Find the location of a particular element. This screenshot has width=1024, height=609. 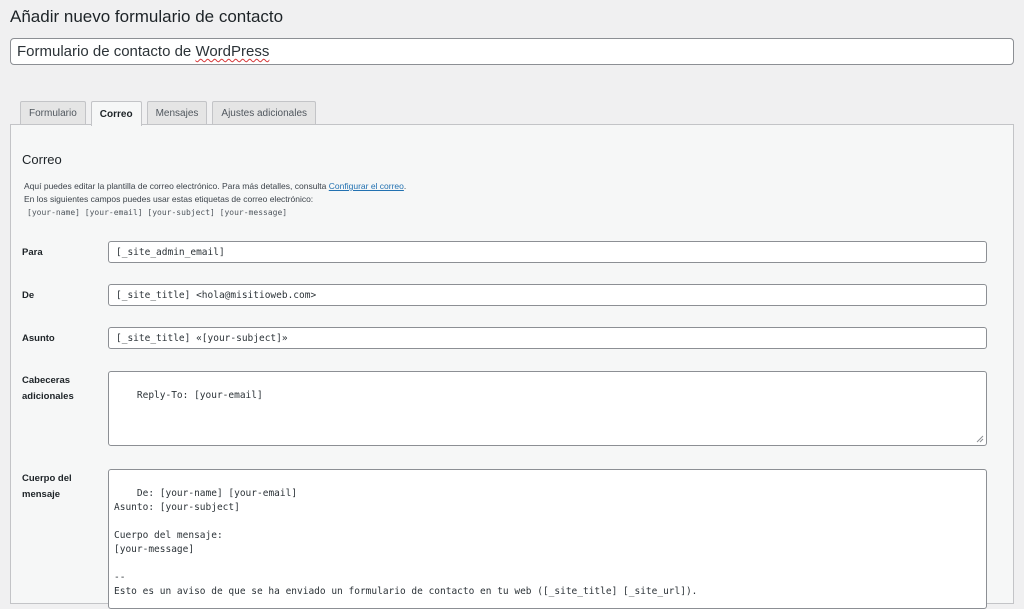

form-title-input: Formulario de contacto de WordPress is located at coordinates (512, 51).